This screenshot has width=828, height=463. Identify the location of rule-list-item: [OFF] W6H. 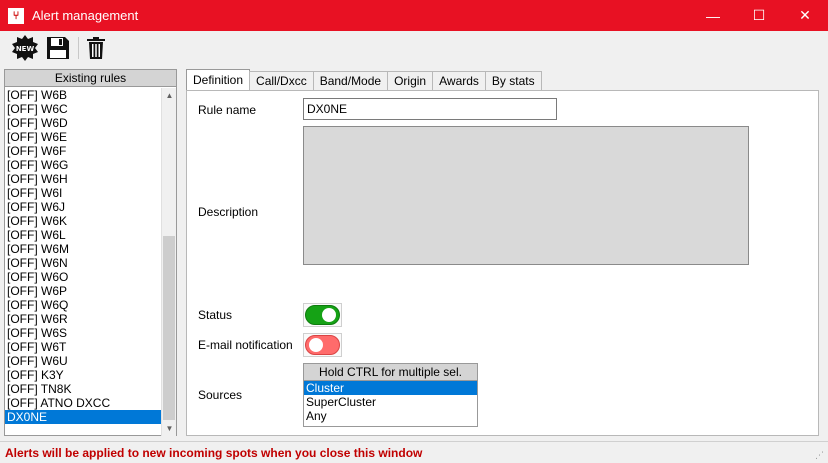
(83, 179).